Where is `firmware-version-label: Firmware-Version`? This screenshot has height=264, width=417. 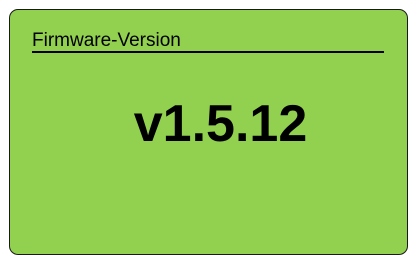
firmware-version-label: Firmware-Version is located at coordinates (106, 40).